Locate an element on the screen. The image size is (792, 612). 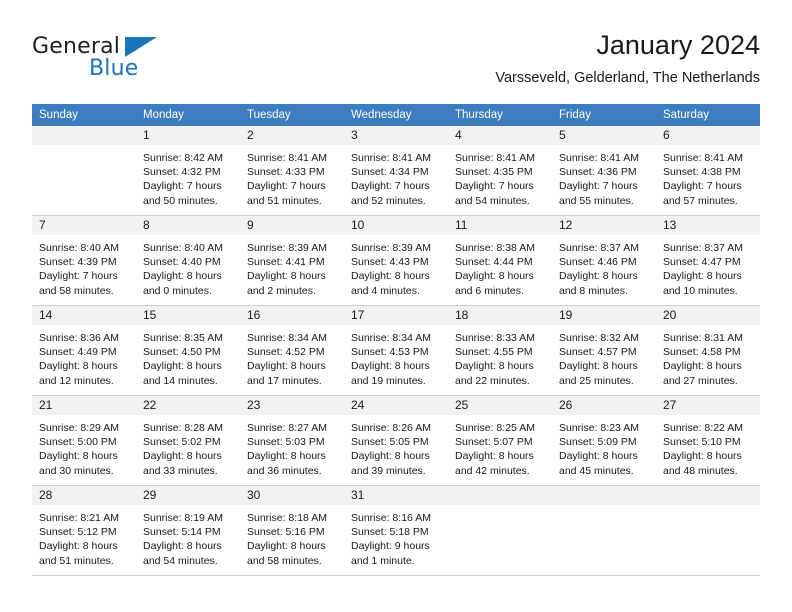
day-detail-line: and 33 minutes. is located at coordinates (180, 470).